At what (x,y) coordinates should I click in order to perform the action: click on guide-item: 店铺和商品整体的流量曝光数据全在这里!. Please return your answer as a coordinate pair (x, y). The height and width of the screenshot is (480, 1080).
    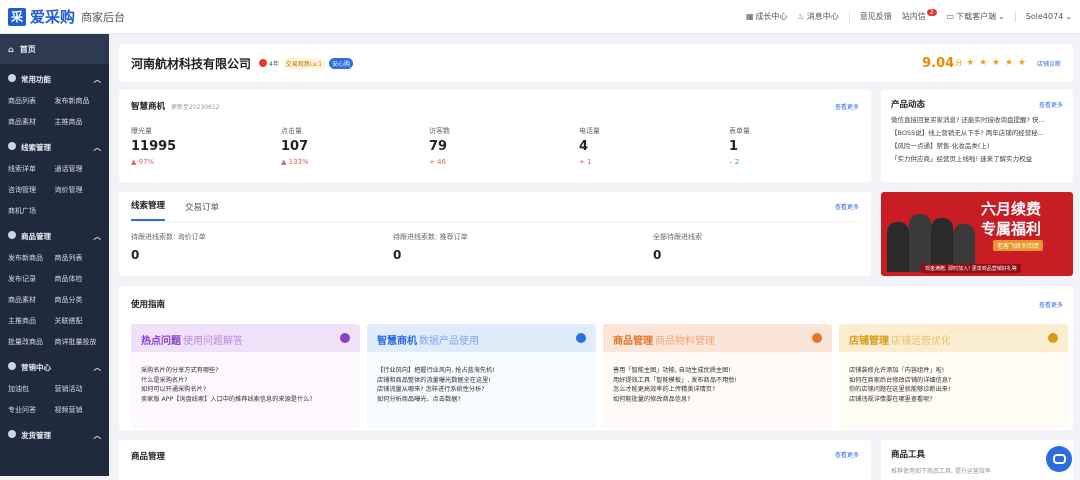
    Looking at the image, I should click on (481, 381).